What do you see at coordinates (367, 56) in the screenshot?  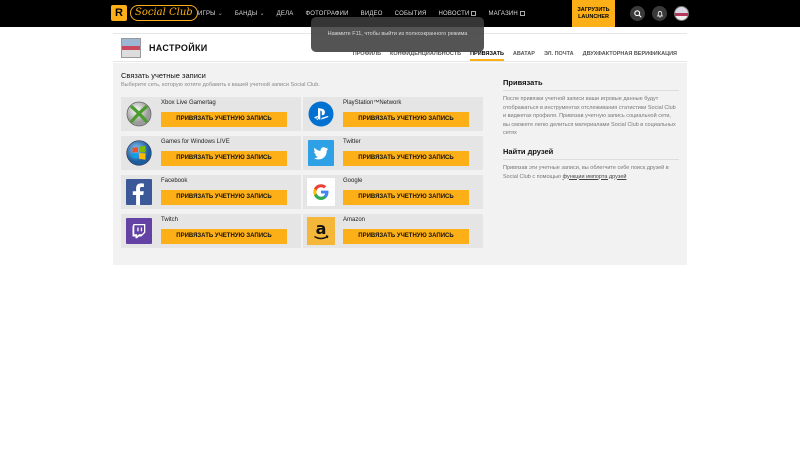 I see `tab-profile: ПРОФИЛЬ` at bounding box center [367, 56].